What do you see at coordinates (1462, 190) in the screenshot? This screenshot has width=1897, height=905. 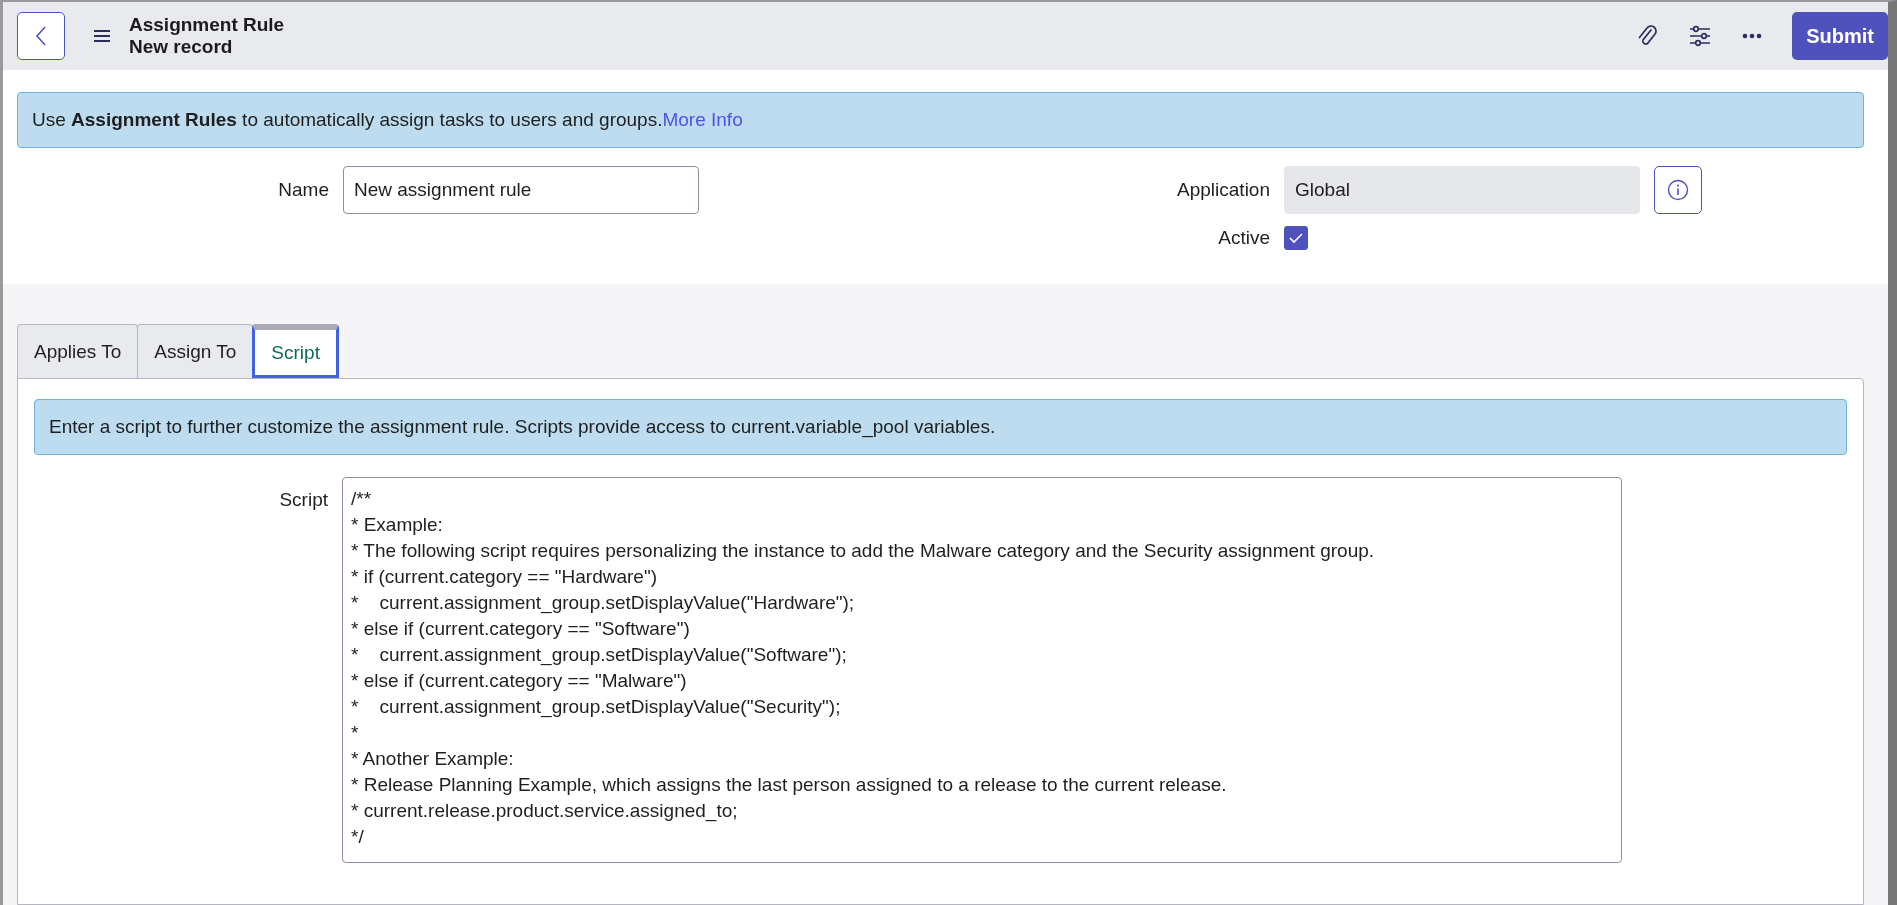 I see `application-field: Global` at bounding box center [1462, 190].